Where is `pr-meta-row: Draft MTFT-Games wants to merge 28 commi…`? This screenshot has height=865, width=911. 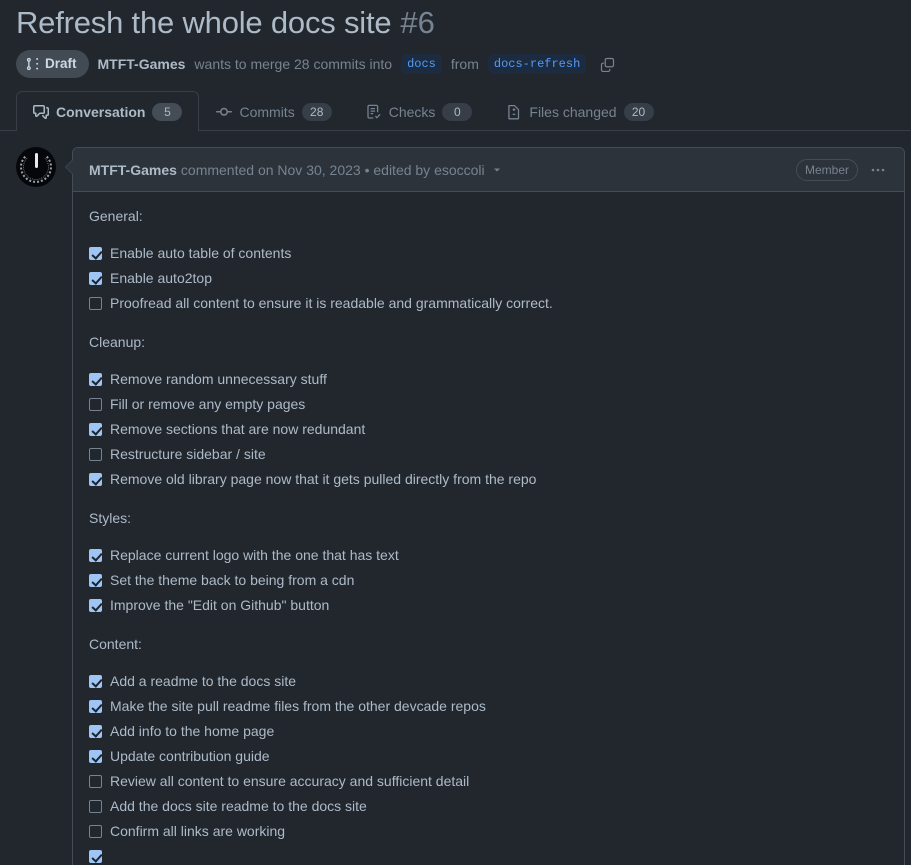 pr-meta-row: Draft MTFT-Games wants to merge 28 commi… is located at coordinates (455, 60).